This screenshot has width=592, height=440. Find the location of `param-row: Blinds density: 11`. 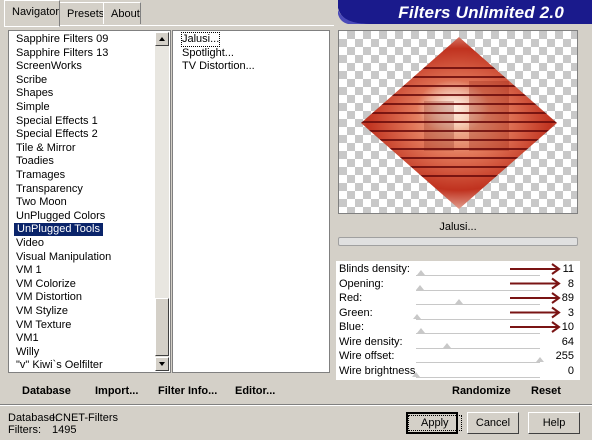

param-row: Blinds density: 11 is located at coordinates (458, 269).